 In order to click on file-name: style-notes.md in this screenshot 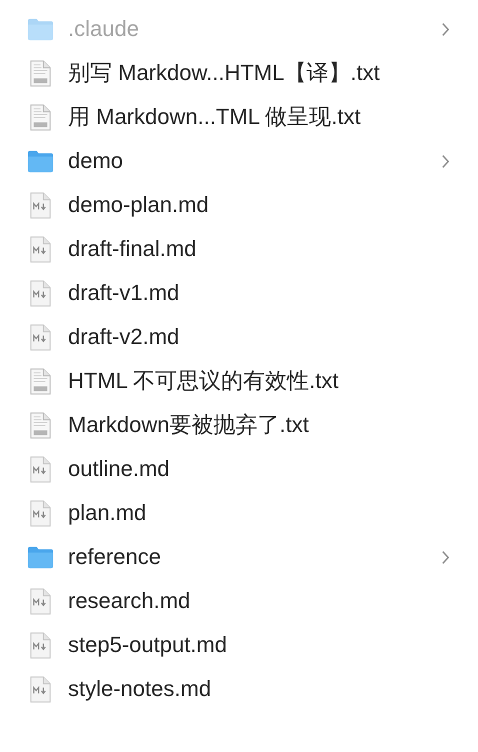, I will do `click(259, 689)`.